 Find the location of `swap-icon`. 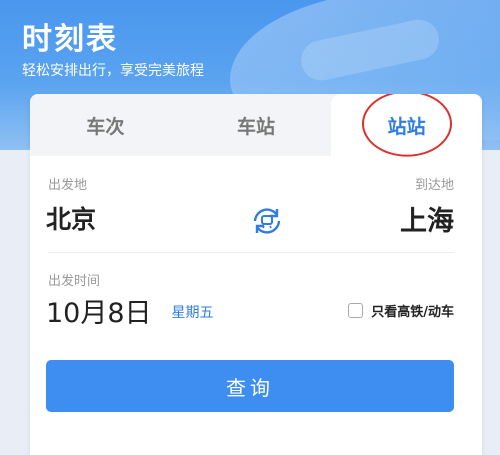

swap-icon is located at coordinates (267, 221).